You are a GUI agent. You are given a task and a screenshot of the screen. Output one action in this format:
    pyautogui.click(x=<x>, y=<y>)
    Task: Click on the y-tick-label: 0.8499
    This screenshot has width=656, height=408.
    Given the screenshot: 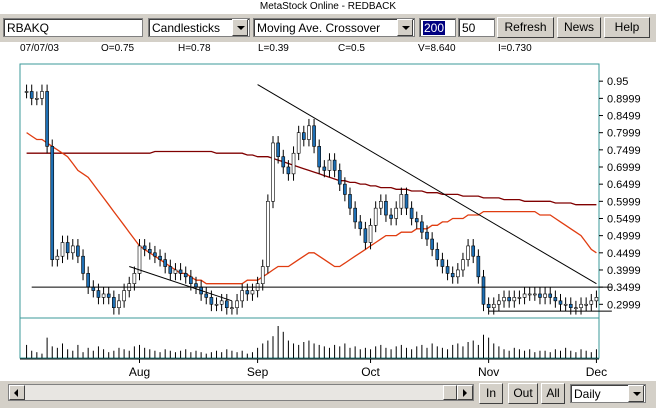 What is the action you would take?
    pyautogui.click(x=624, y=117)
    